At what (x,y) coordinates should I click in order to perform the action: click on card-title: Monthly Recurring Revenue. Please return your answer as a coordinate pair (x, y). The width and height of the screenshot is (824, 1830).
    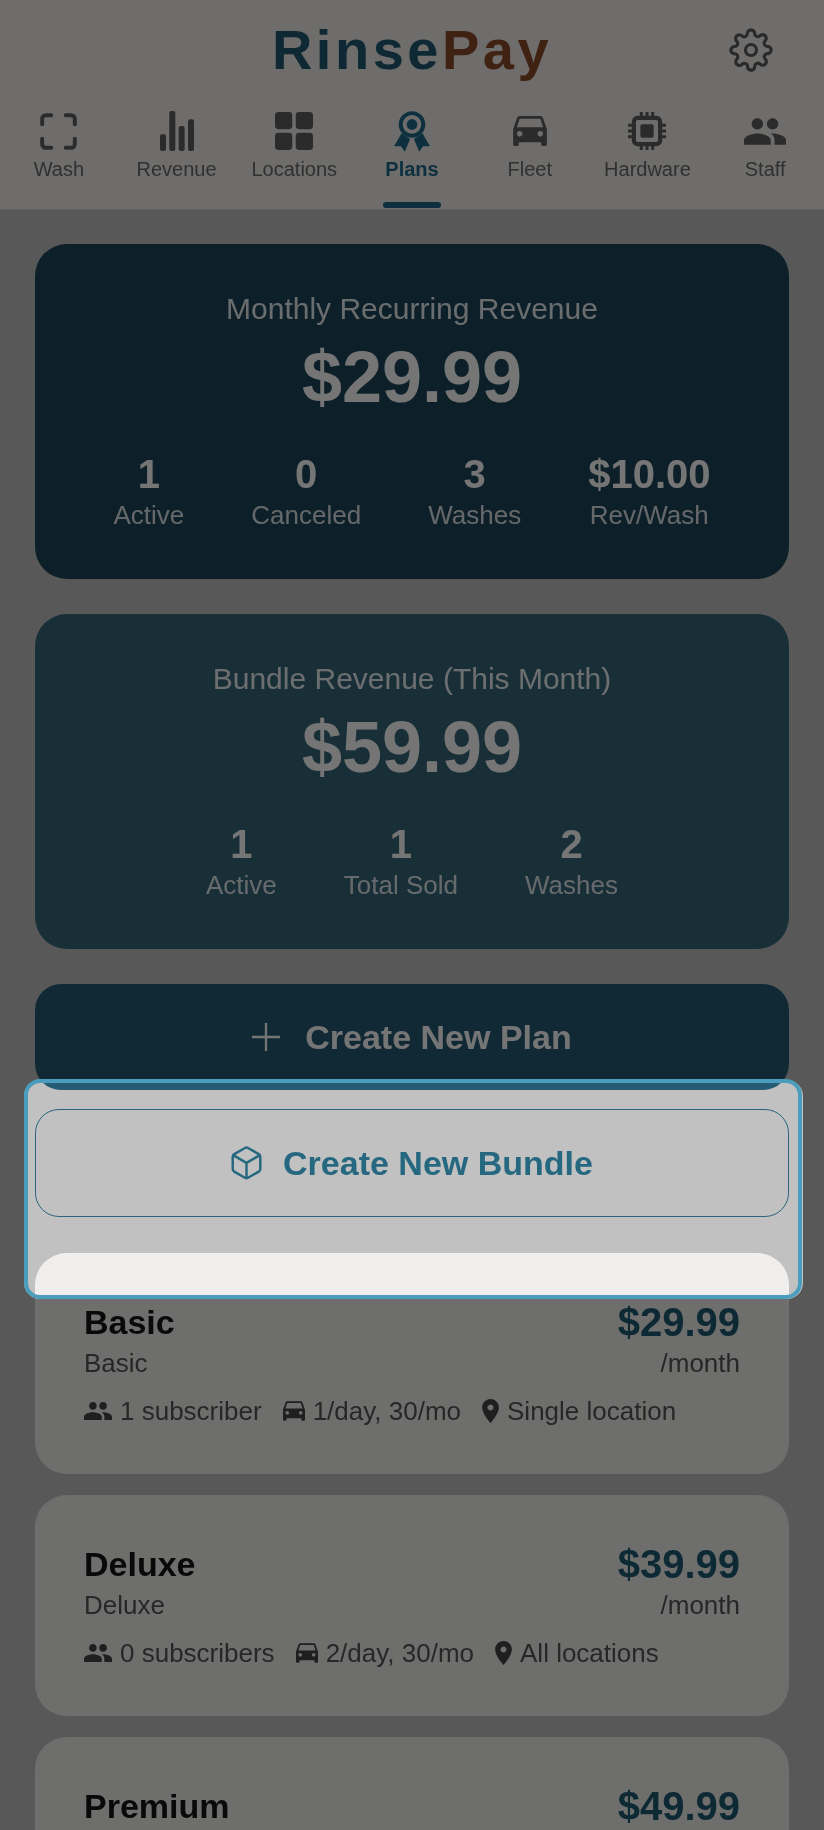
    Looking at the image, I should click on (412, 309).